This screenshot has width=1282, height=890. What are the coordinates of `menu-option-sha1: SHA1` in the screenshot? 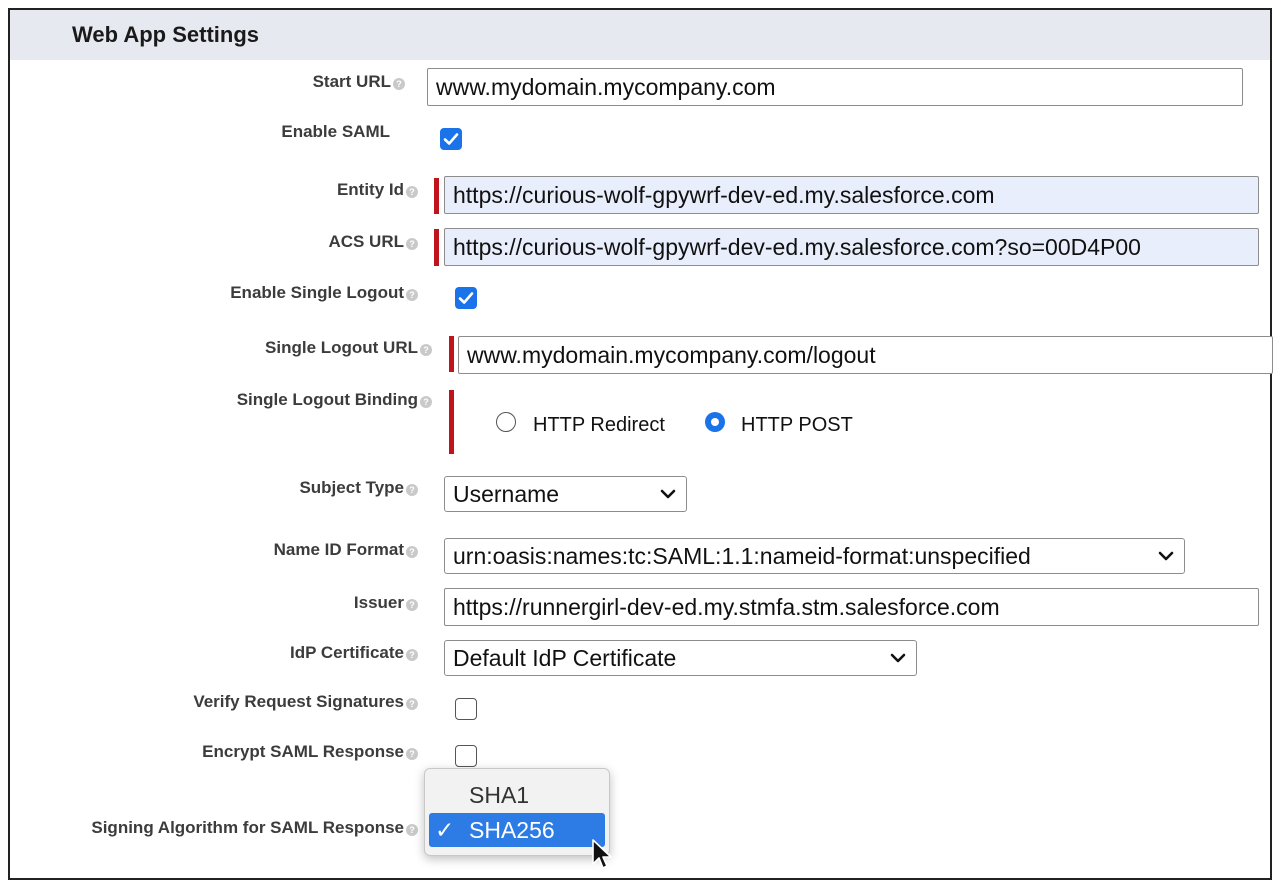 It's located at (517, 795).